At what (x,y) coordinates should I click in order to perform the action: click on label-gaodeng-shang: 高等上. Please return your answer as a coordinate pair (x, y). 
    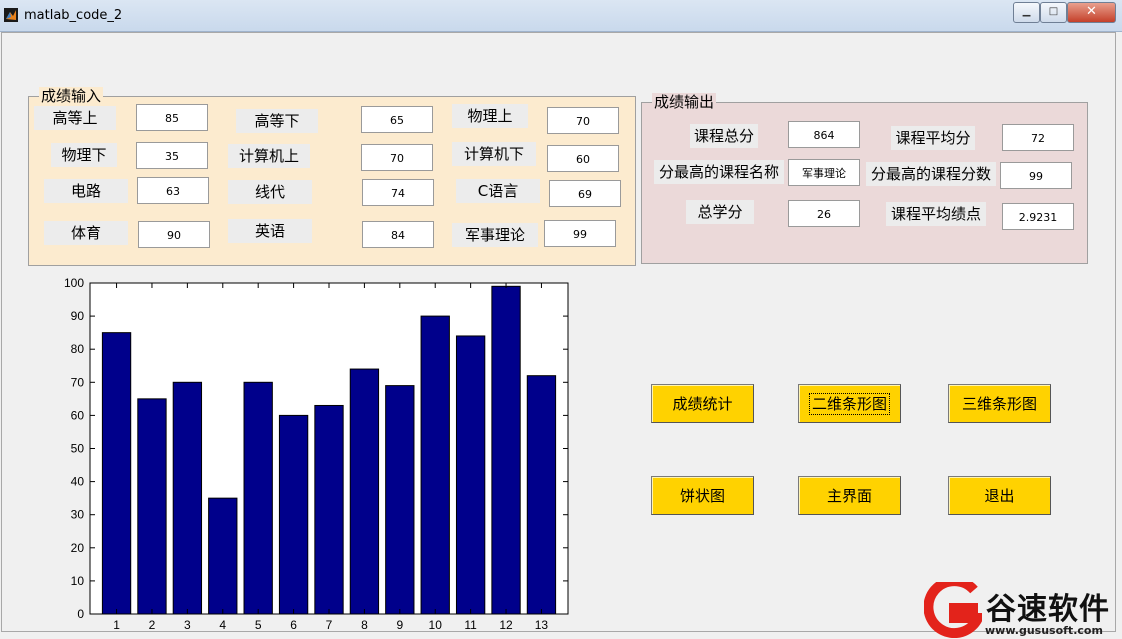
    Looking at the image, I should click on (75, 118).